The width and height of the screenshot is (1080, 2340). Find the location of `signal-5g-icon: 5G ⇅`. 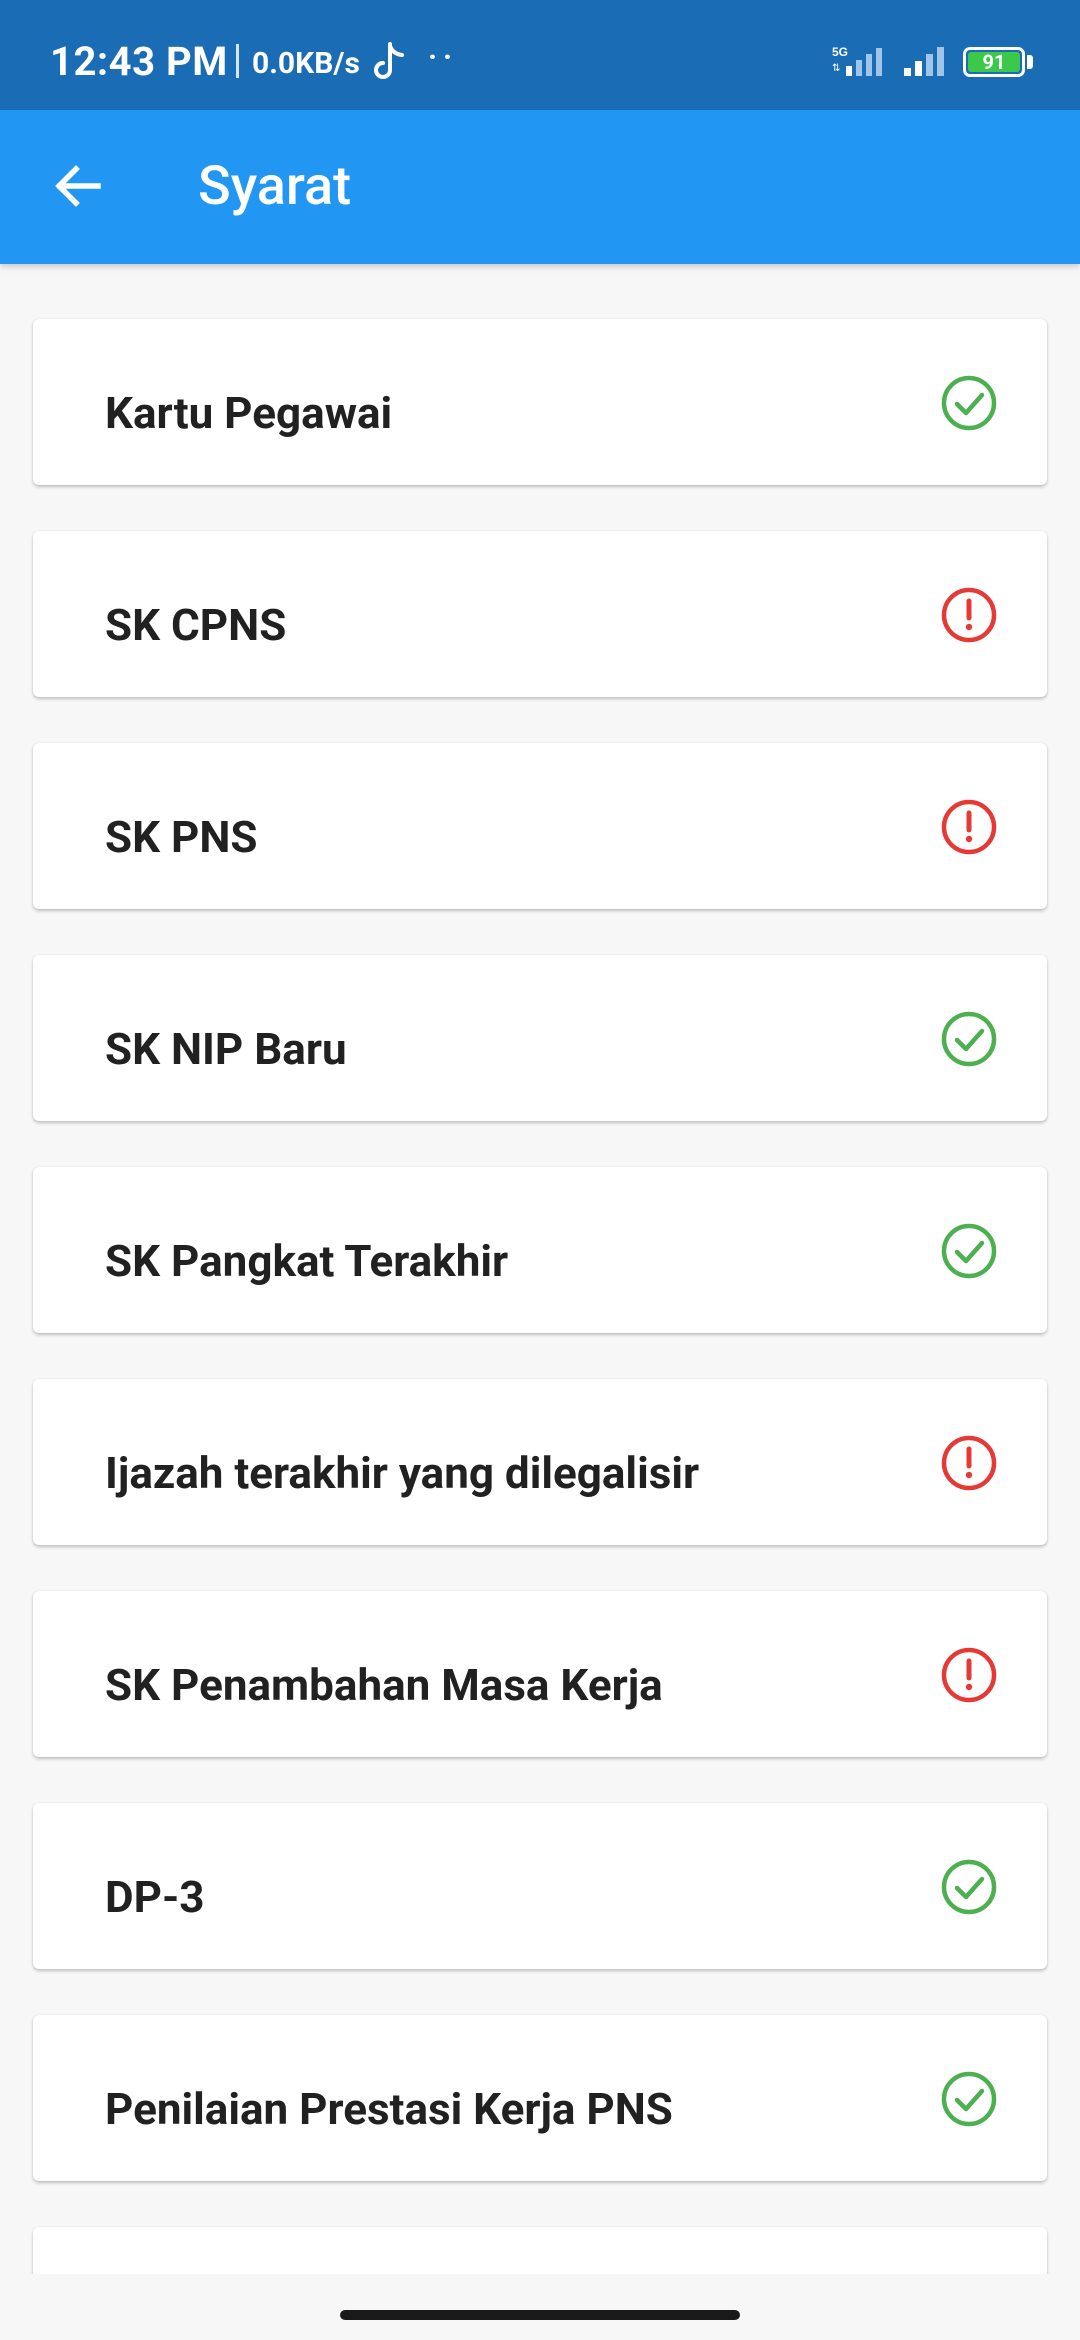

signal-5g-icon: 5G ⇅ is located at coordinates (857, 60).